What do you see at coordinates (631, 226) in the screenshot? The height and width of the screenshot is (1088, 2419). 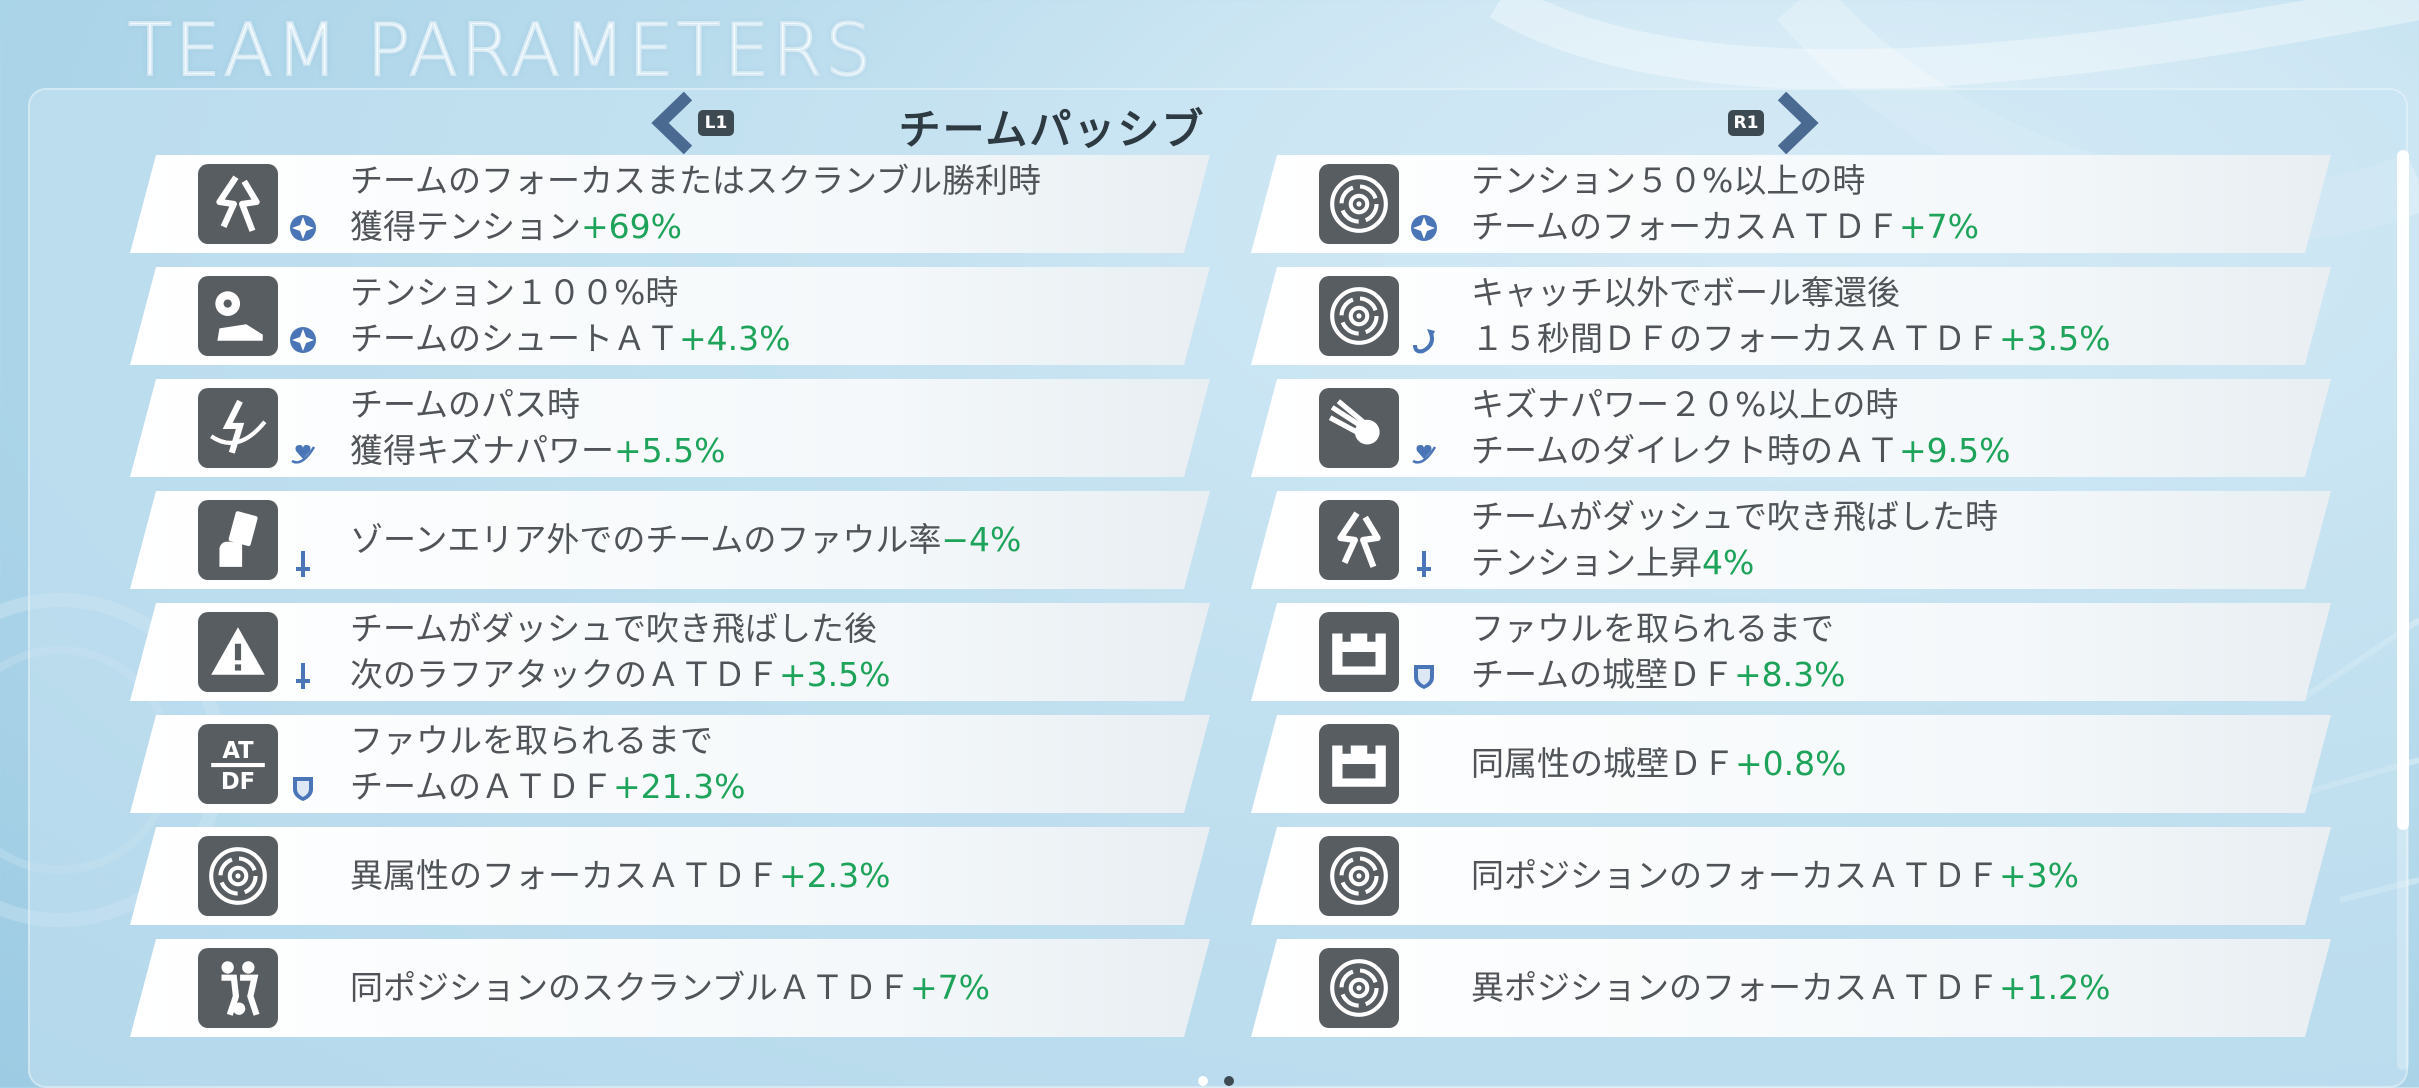 I see `card-value: +69%` at bounding box center [631, 226].